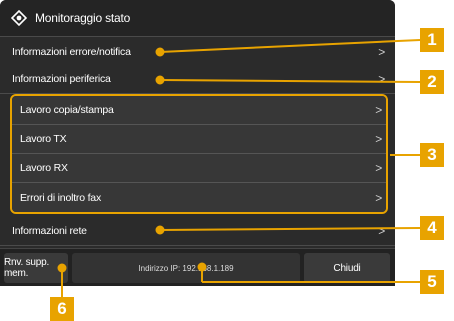 This screenshot has width=454, height=321. What do you see at coordinates (432, 282) in the screenshot?
I see `callout-5: 5` at bounding box center [432, 282].